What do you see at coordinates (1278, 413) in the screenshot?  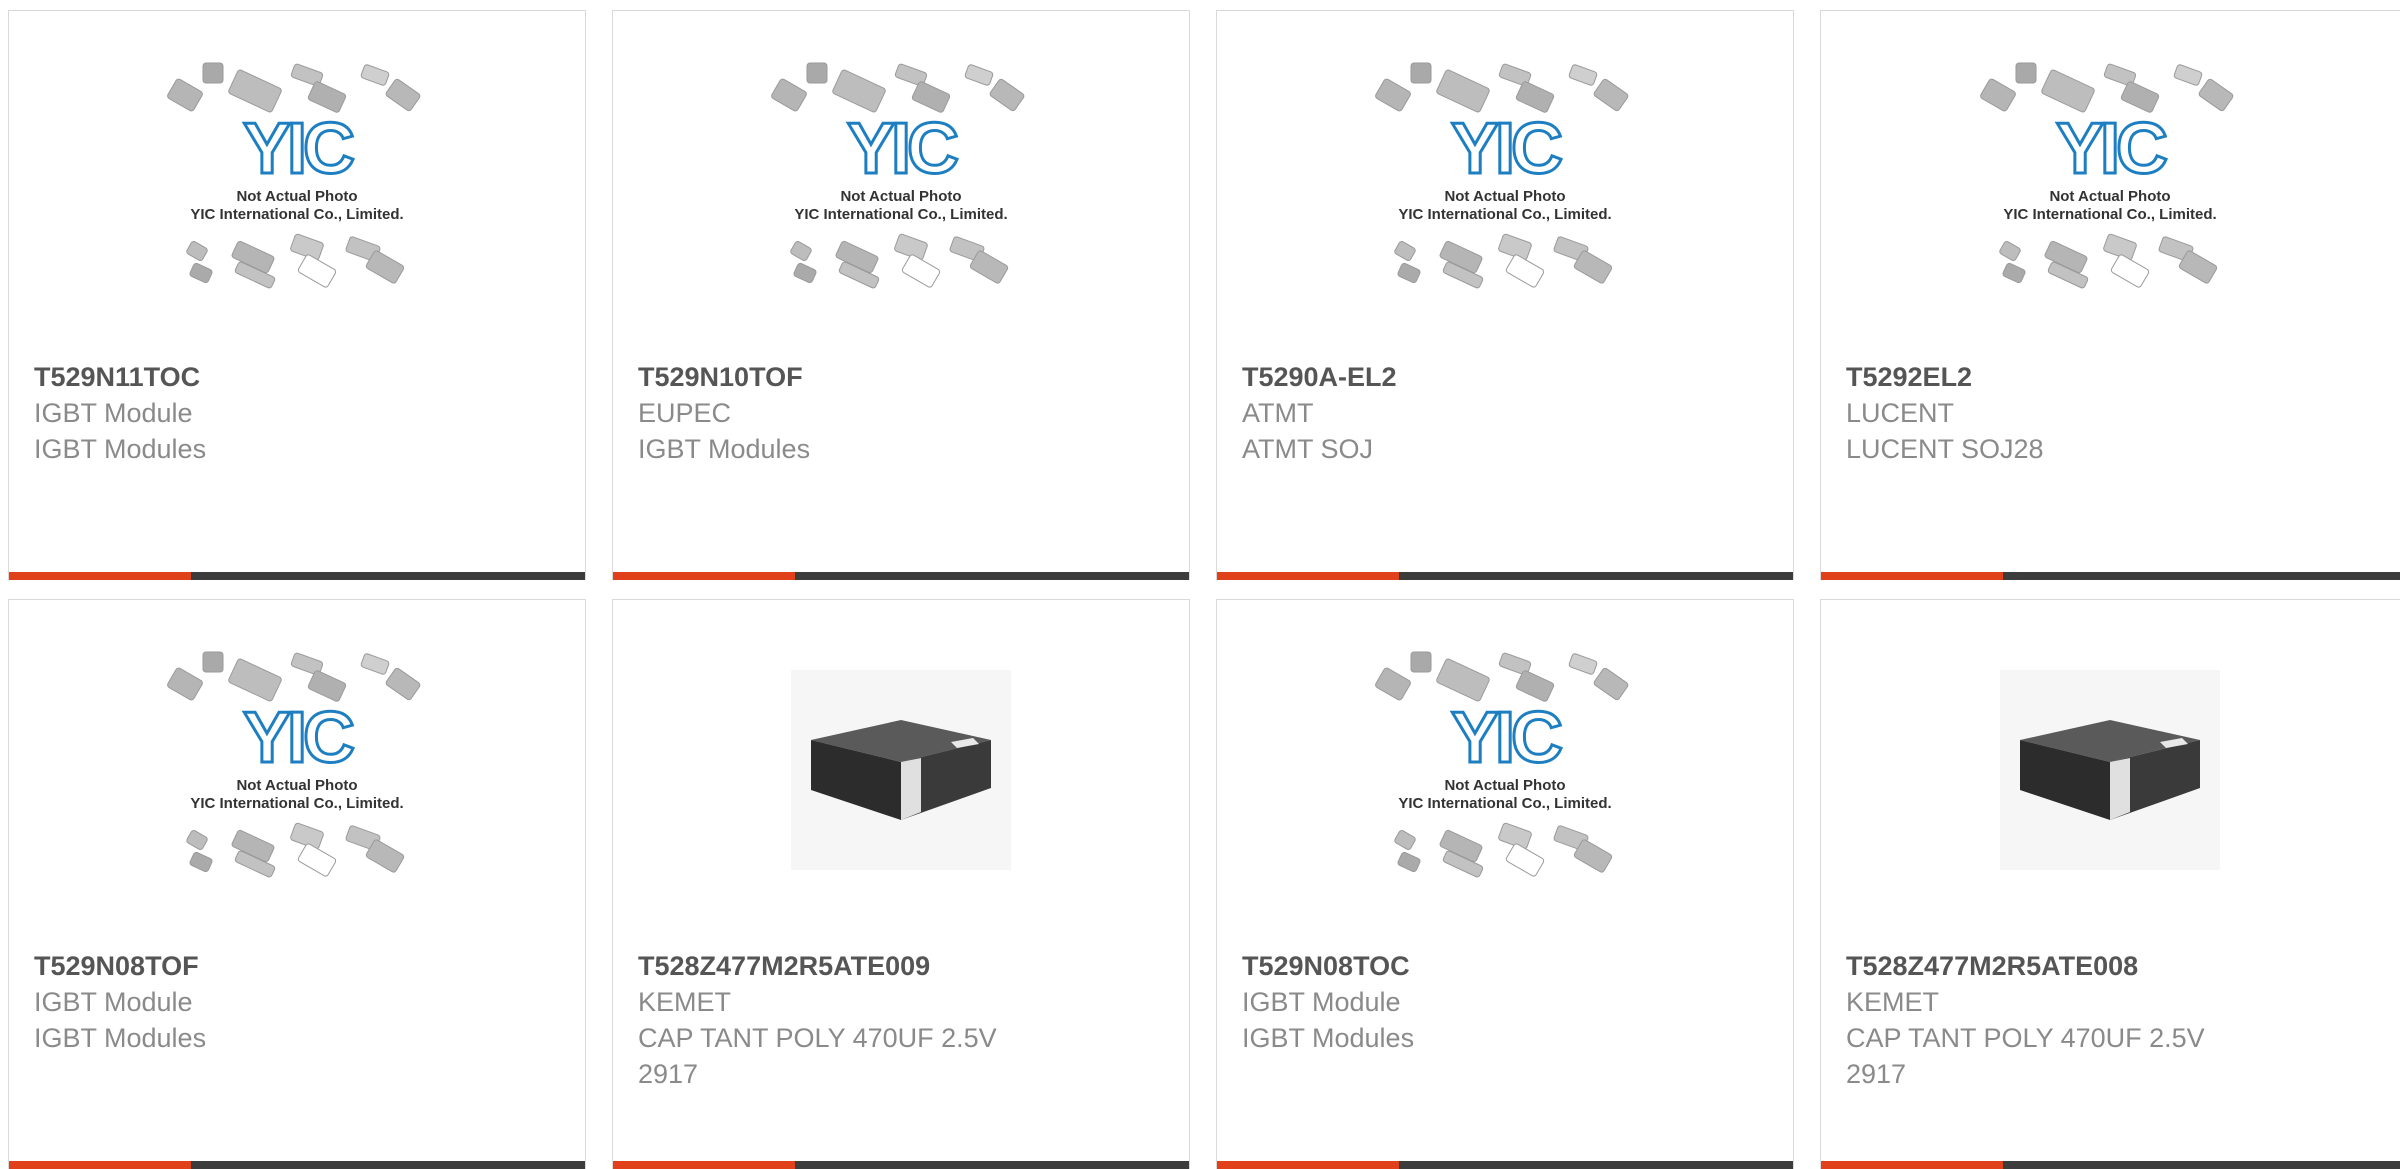 I see `product-manufacturer: ATMT` at bounding box center [1278, 413].